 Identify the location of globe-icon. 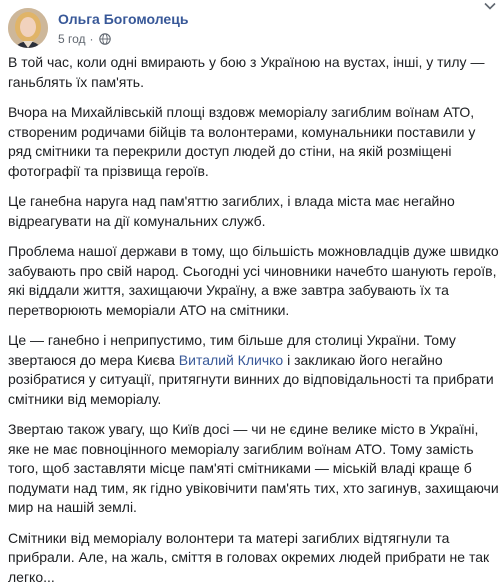
(105, 39).